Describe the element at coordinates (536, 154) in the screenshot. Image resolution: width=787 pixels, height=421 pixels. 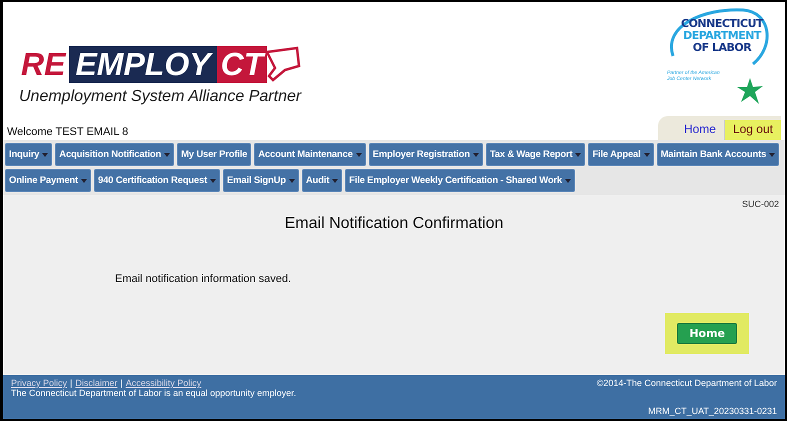
I see `menu-item: Tax & Wage Report` at that location.